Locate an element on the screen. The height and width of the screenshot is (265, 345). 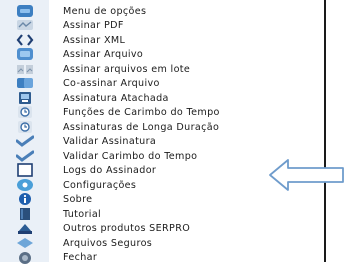
menu-item-label: Validar Carimbo do Tempo is located at coordinates (130, 156).